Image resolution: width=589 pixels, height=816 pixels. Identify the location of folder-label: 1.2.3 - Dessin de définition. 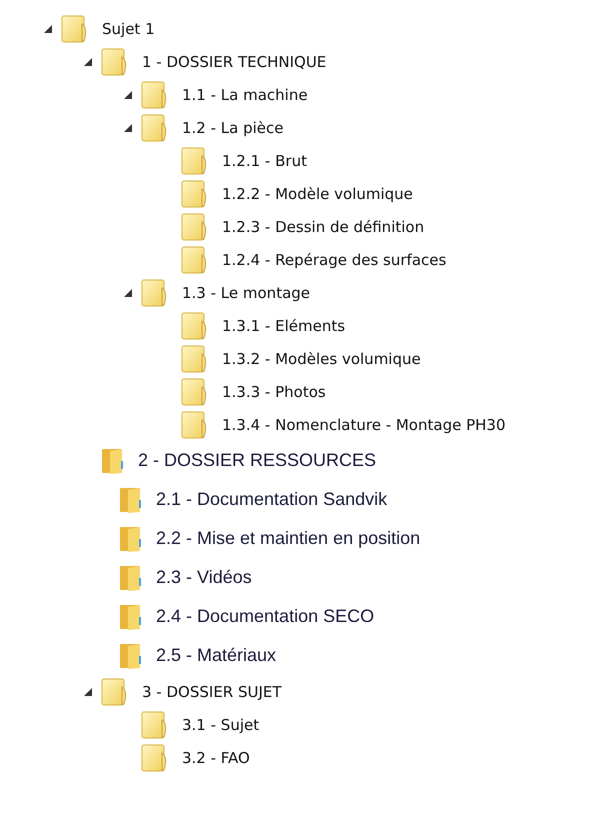
(323, 227).